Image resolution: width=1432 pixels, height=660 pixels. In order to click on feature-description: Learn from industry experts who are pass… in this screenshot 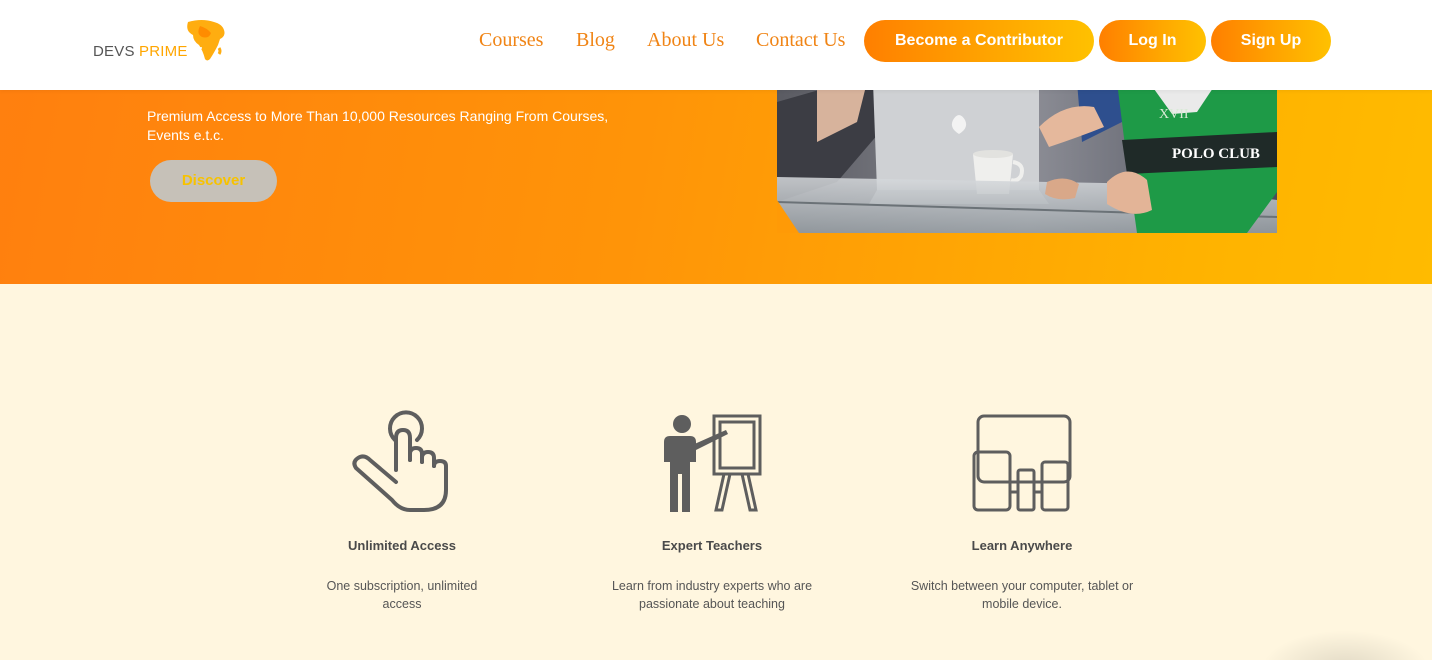, I will do `click(712, 595)`.